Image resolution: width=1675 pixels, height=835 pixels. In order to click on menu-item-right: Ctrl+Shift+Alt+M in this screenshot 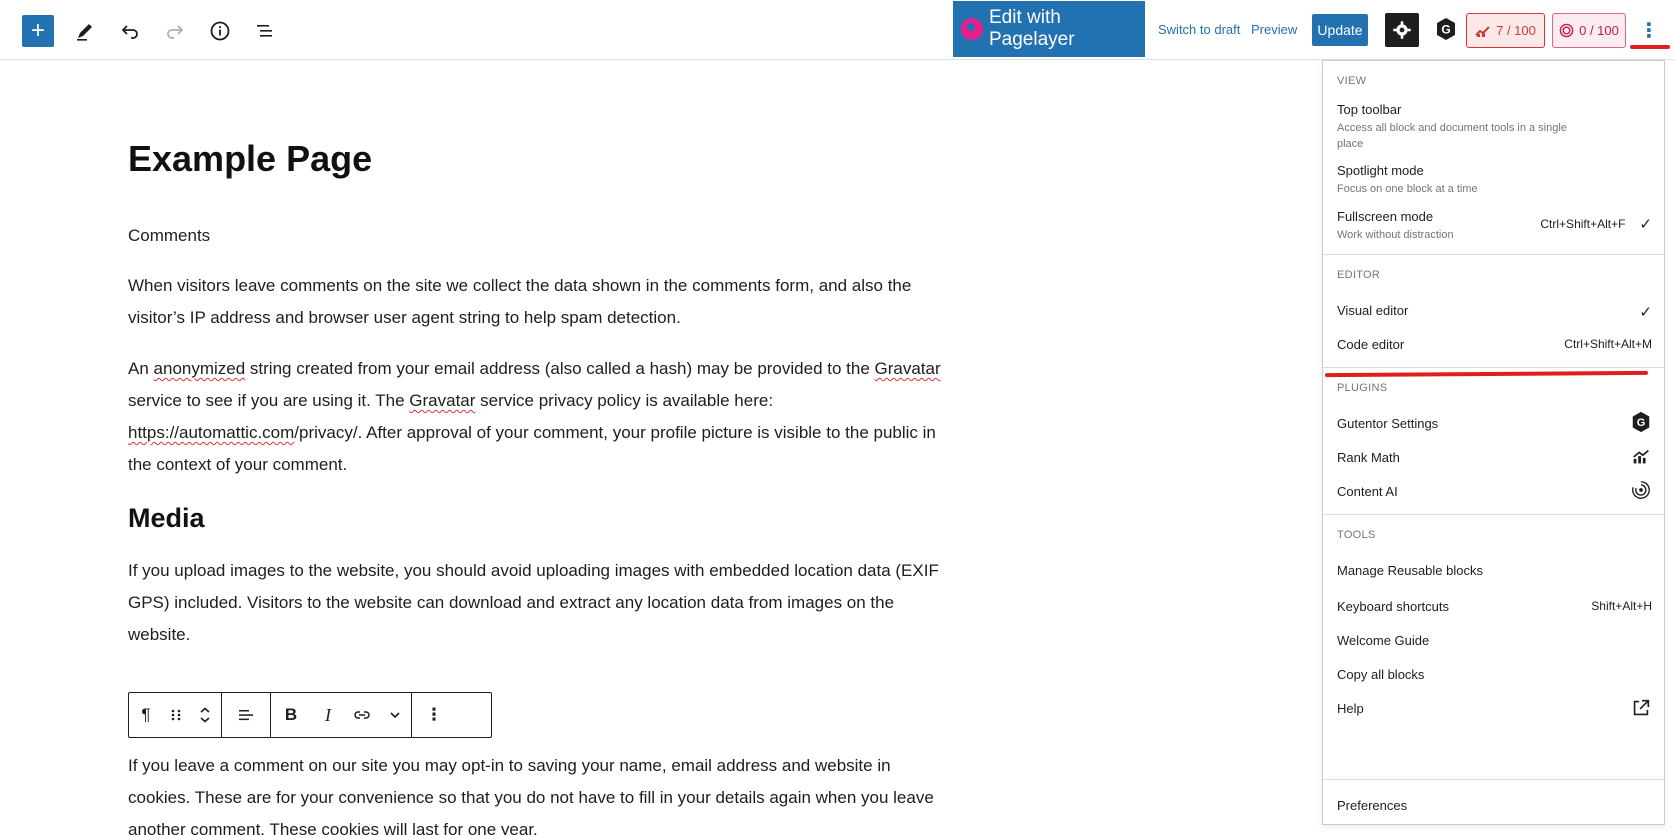, I will do `click(1608, 344)`.